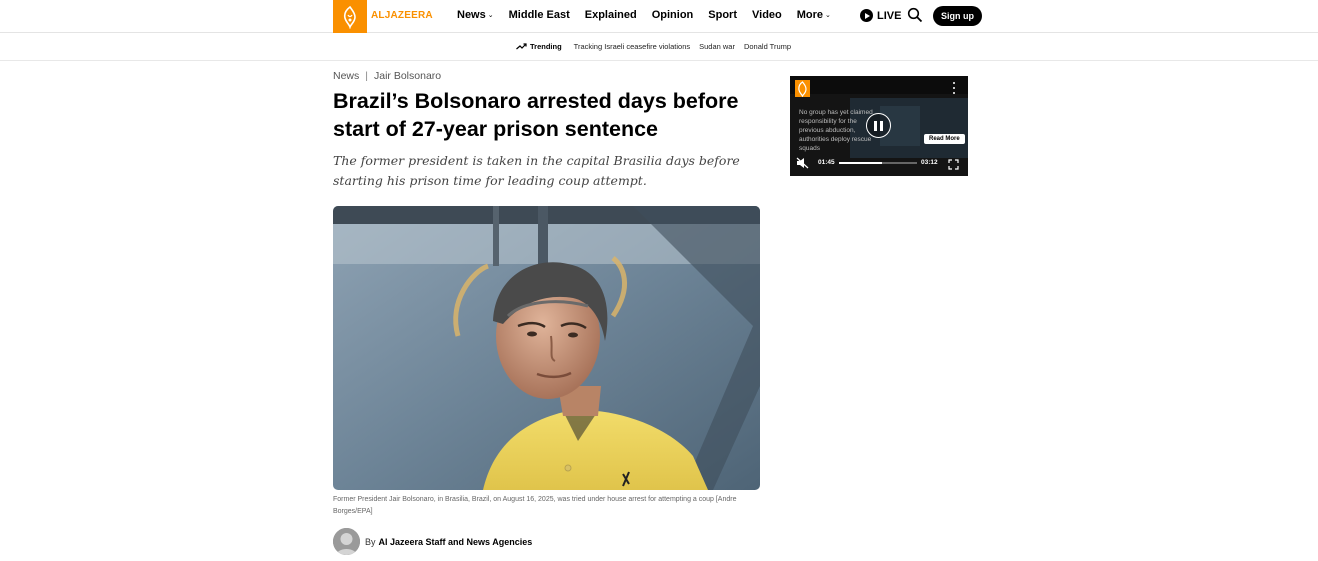  What do you see at coordinates (810, 15) in the screenshot?
I see `nav-label: More` at bounding box center [810, 15].